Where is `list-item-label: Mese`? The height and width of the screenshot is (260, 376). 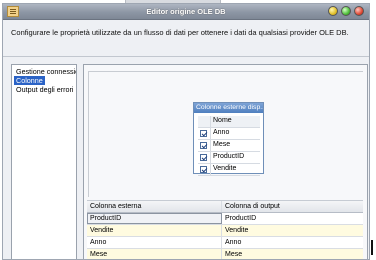
list-item-label: Mese is located at coordinates (222, 144).